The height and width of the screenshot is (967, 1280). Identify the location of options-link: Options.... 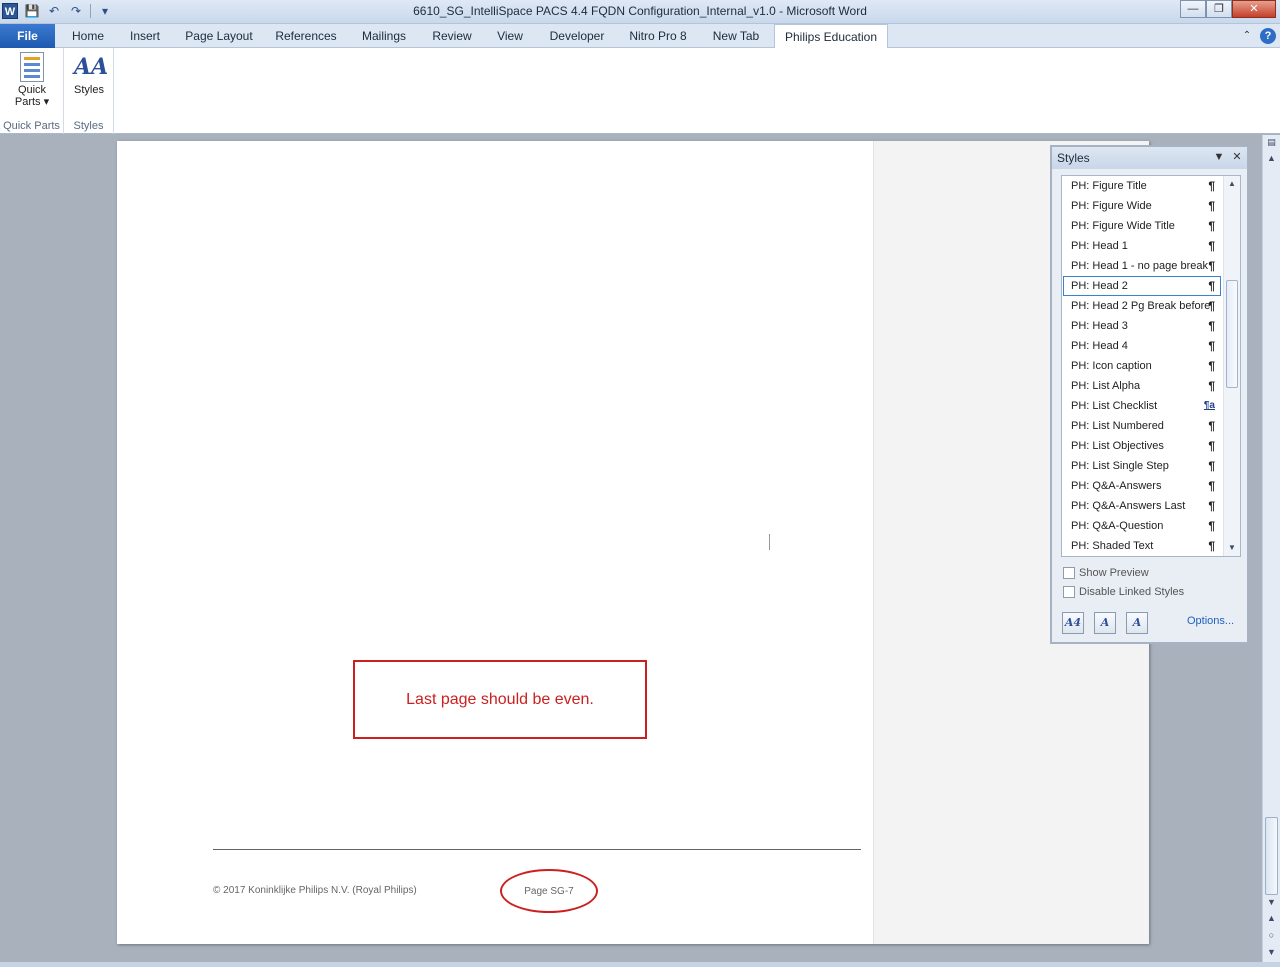
(1210, 621).